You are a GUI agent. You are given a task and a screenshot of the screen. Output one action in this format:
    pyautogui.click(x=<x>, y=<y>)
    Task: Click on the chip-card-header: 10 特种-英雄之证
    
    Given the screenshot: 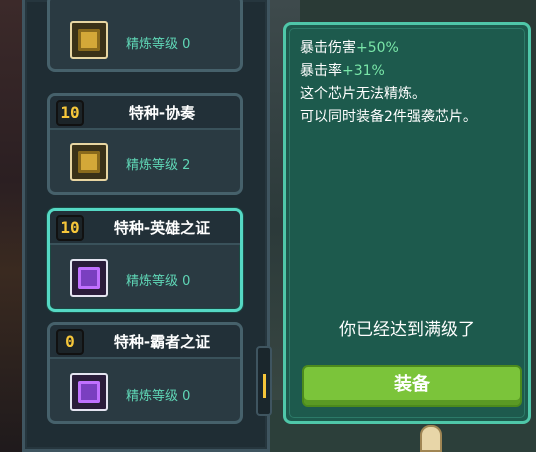 What is the action you would take?
    pyautogui.click(x=145, y=228)
    